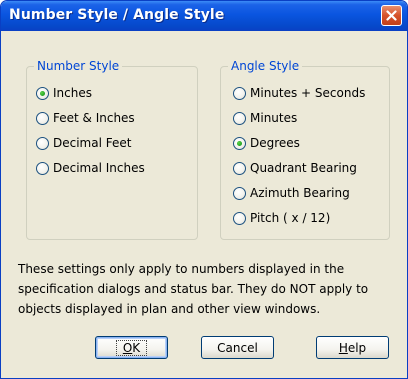 The image size is (408, 379). I want to click on radio-label: Degrees, so click(275, 143).